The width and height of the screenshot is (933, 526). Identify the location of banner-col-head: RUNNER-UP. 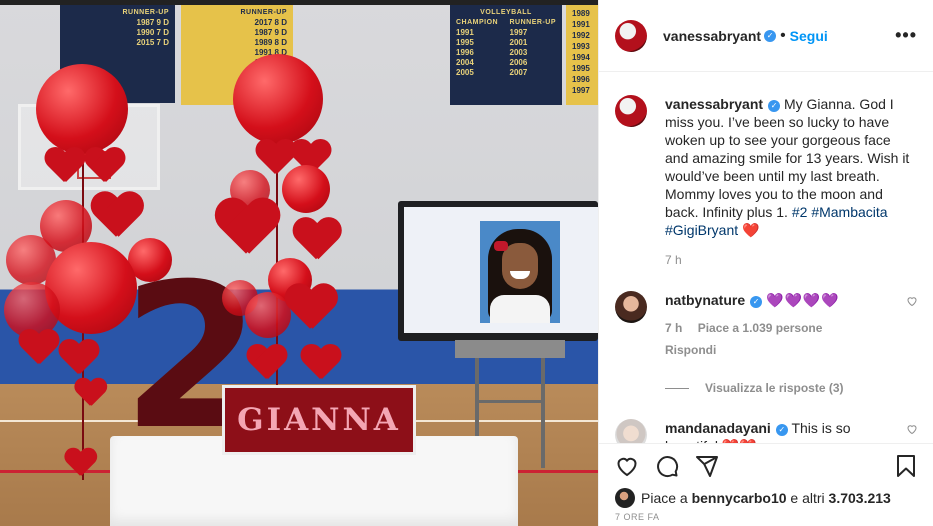
(532, 22).